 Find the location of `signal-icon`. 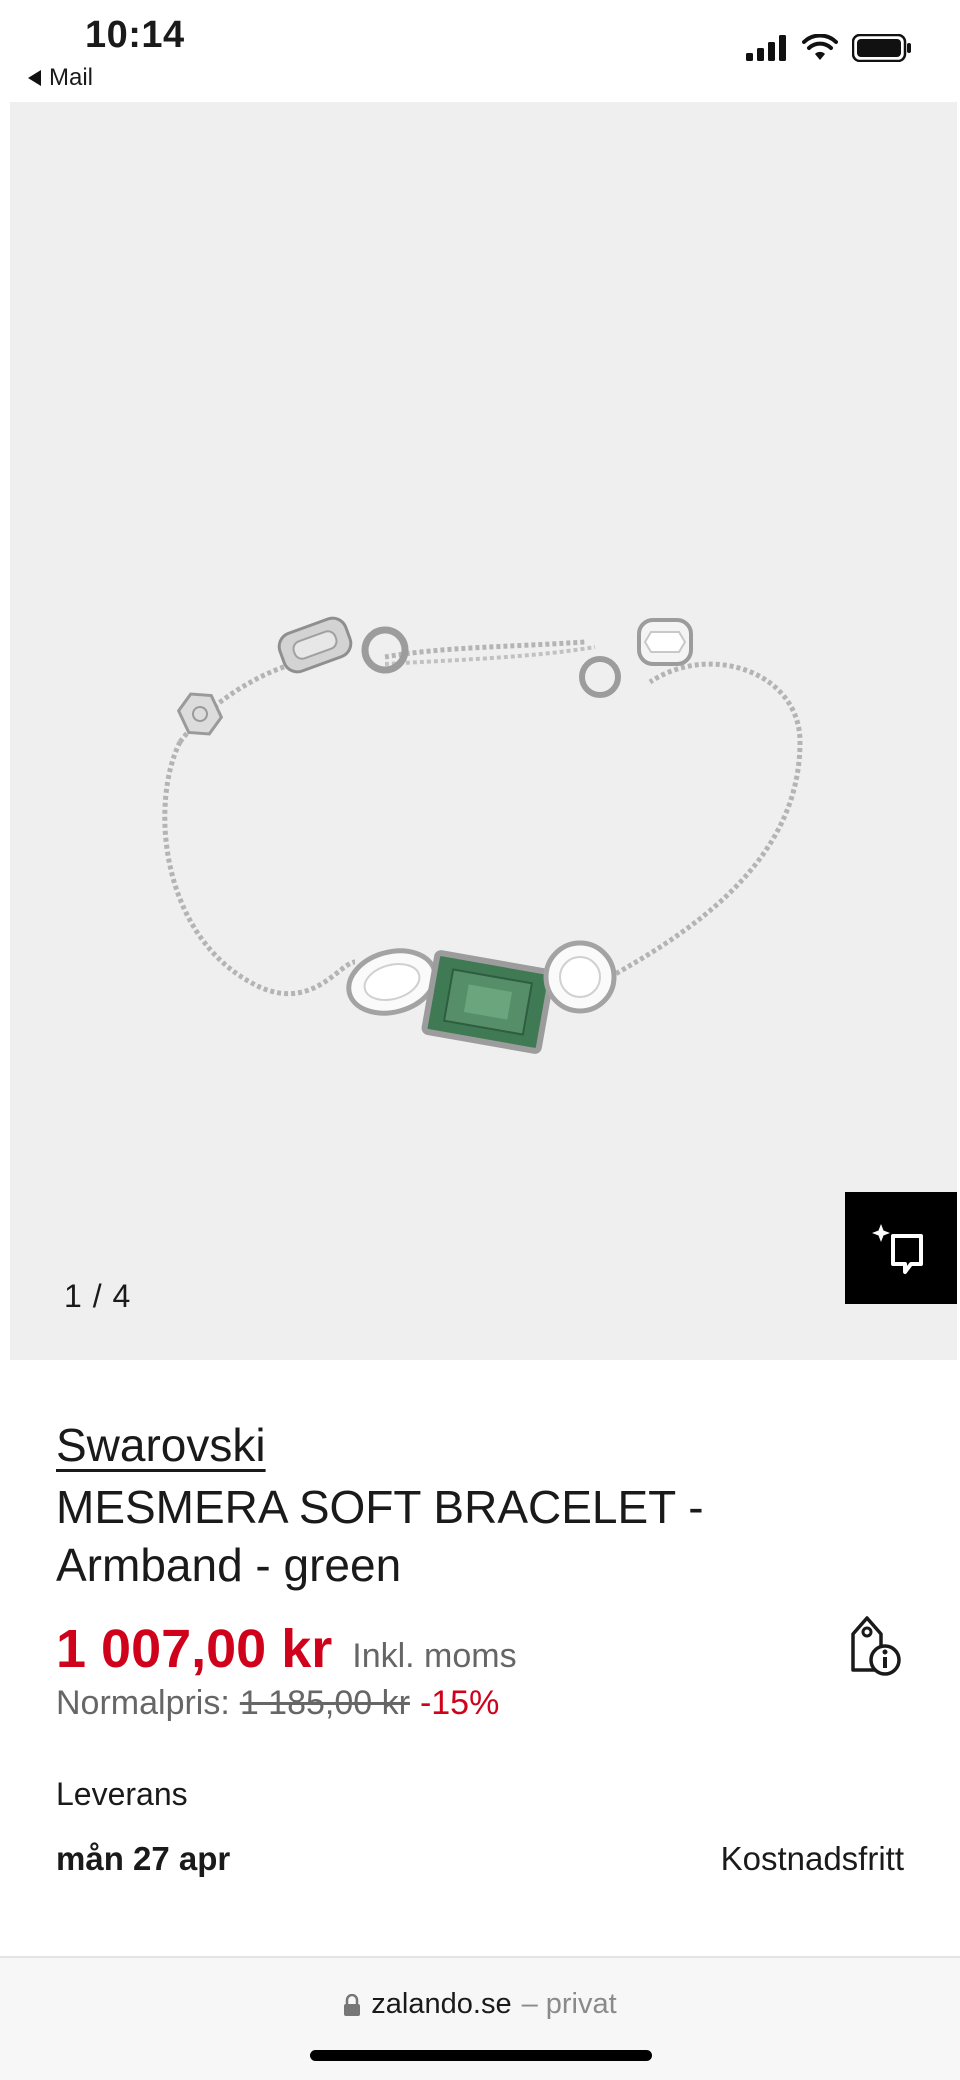

signal-icon is located at coordinates (766, 48).